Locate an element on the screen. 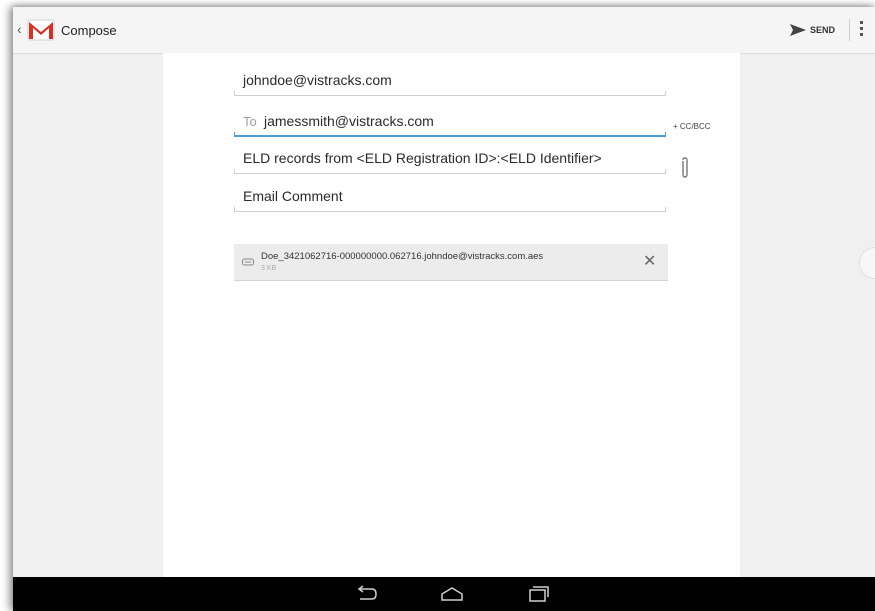  from-field: johndoe@vistracks.com is located at coordinates (450, 78).